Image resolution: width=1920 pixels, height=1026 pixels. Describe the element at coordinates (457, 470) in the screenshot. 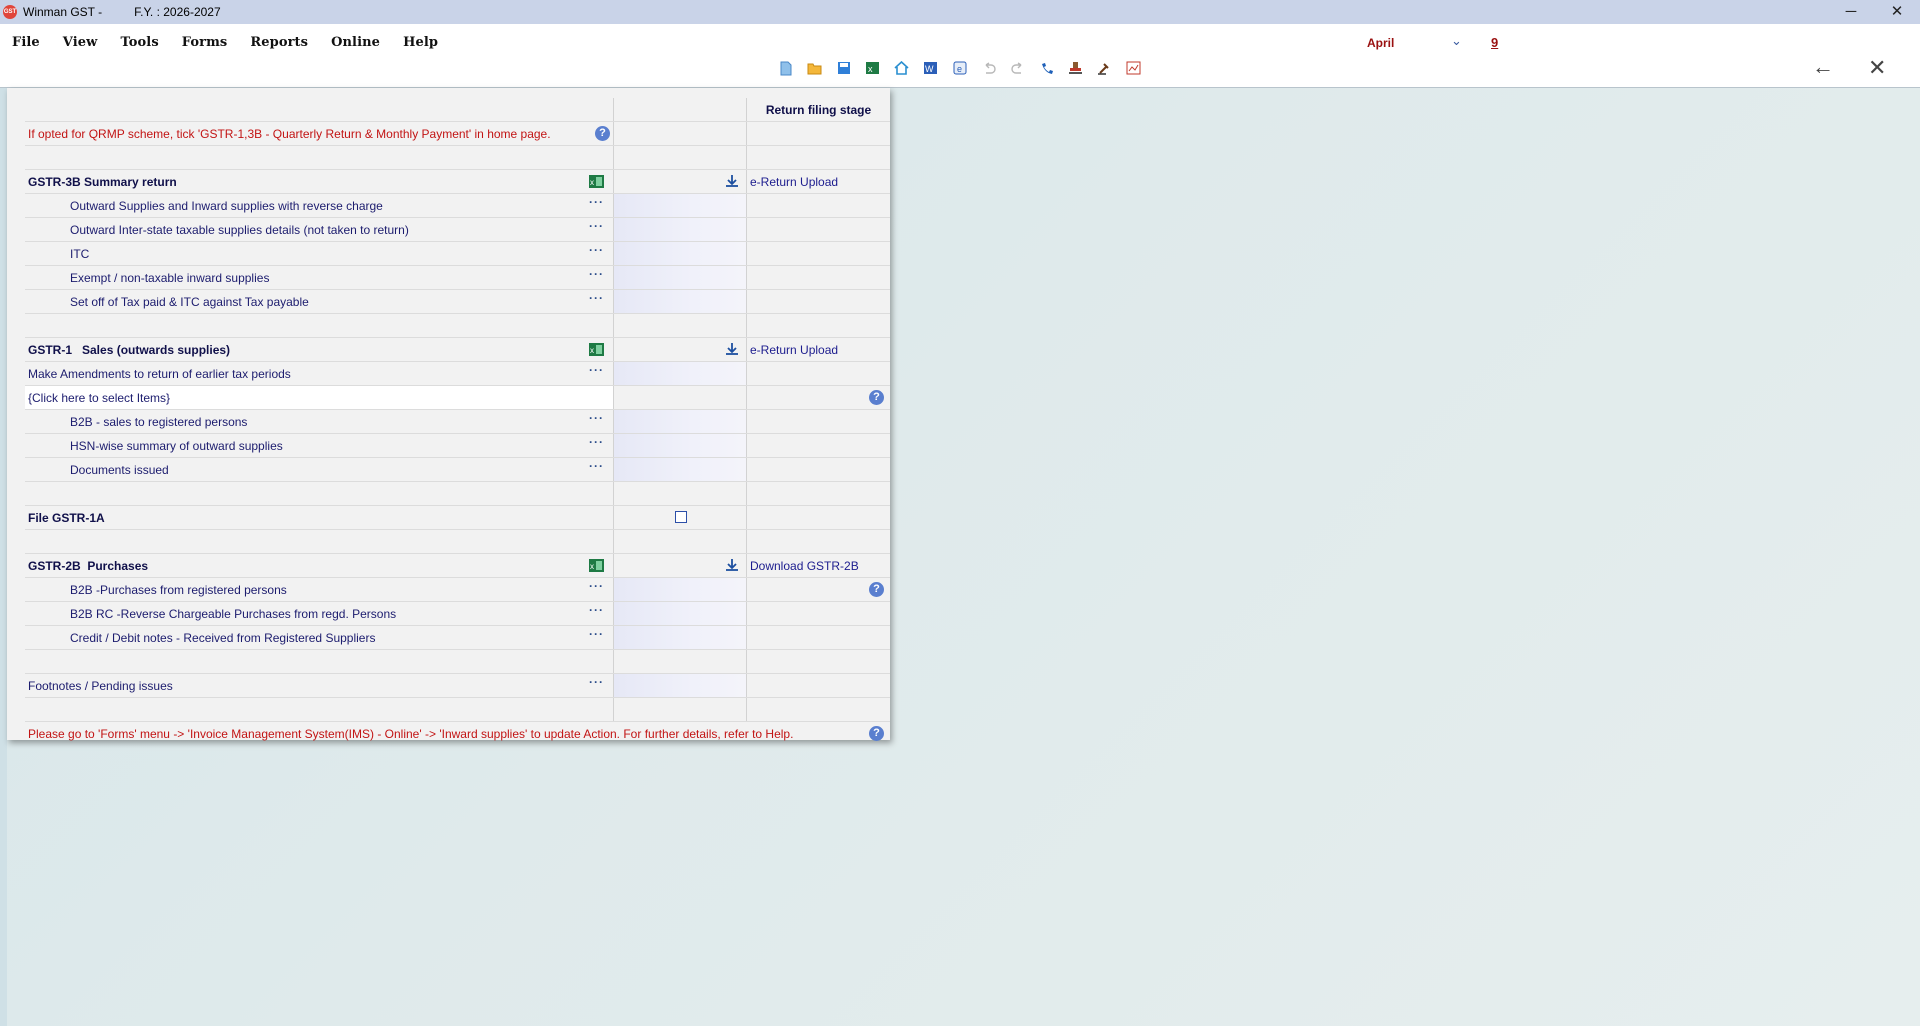

I see `gstr1-item-row: Documents issued ···` at that location.